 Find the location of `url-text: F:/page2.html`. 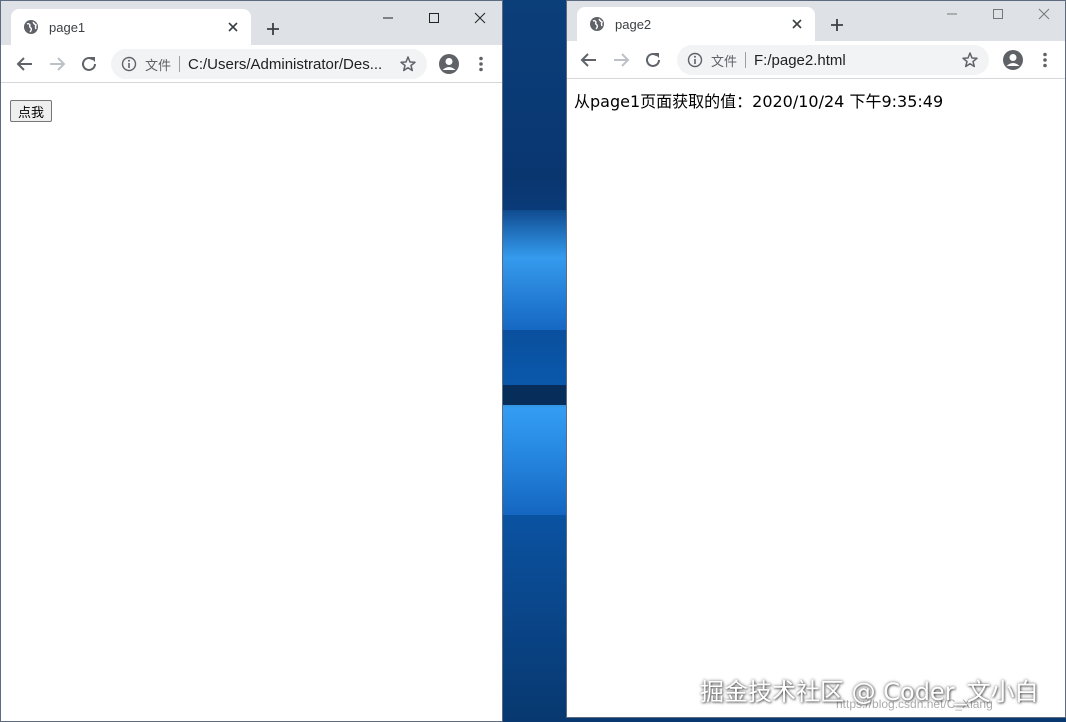

url-text: F:/page2.html is located at coordinates (857, 60).